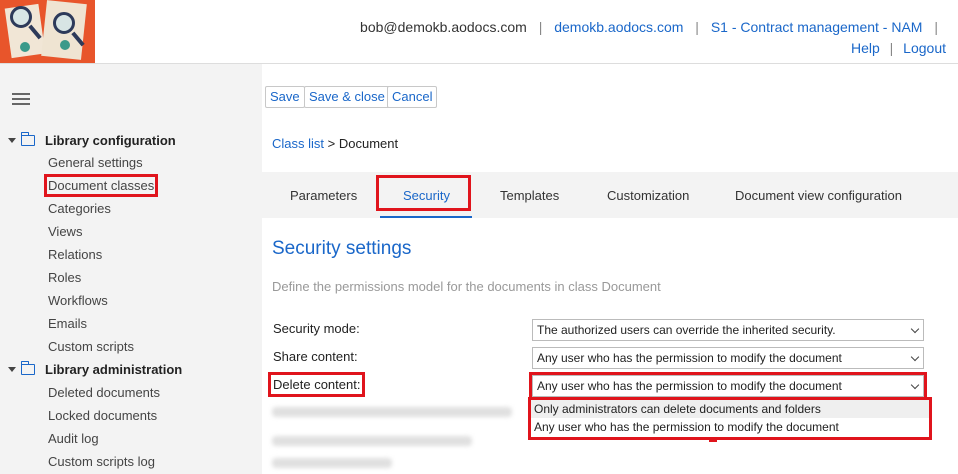 Image resolution: width=958 pixels, height=474 pixels. I want to click on cancel-button: Cancel, so click(412, 97).